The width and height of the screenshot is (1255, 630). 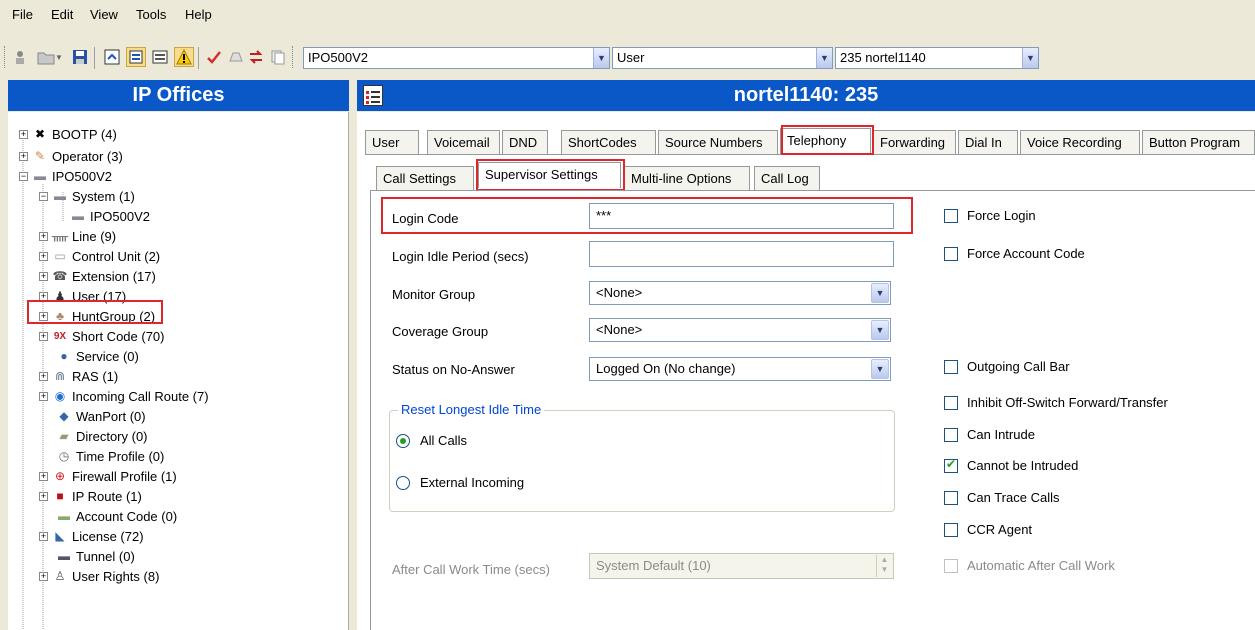 What do you see at coordinates (102, 336) in the screenshot?
I see `tree-item-short-code: +9X Short Code (70)` at bounding box center [102, 336].